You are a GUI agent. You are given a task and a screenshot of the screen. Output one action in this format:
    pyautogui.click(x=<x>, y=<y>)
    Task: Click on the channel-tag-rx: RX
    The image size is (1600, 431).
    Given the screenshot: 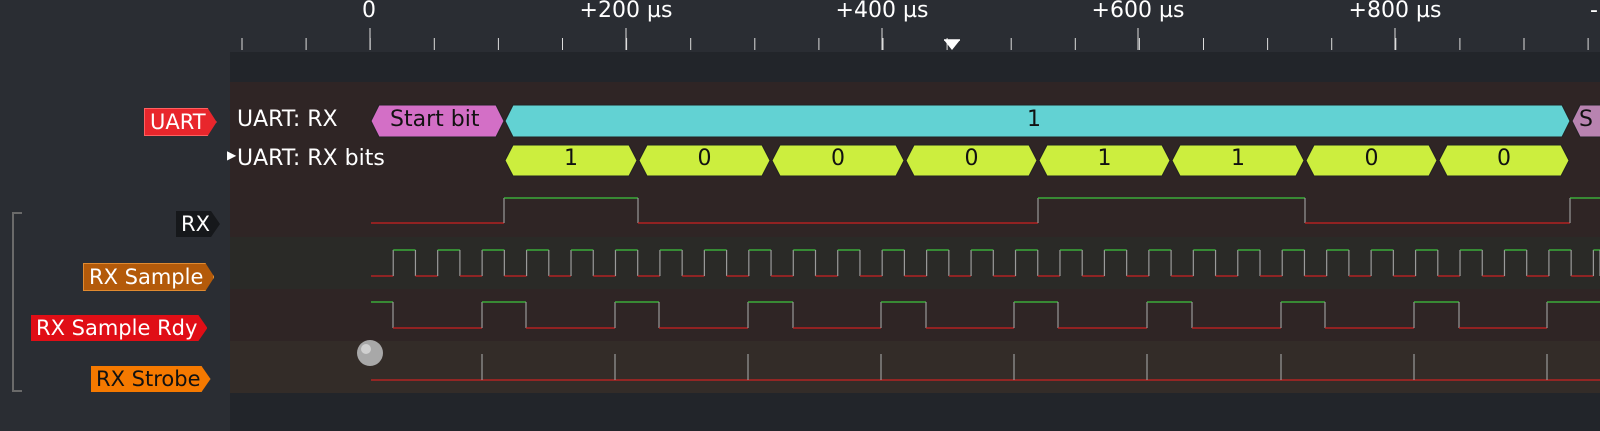 What is the action you would take?
    pyautogui.click(x=198, y=224)
    